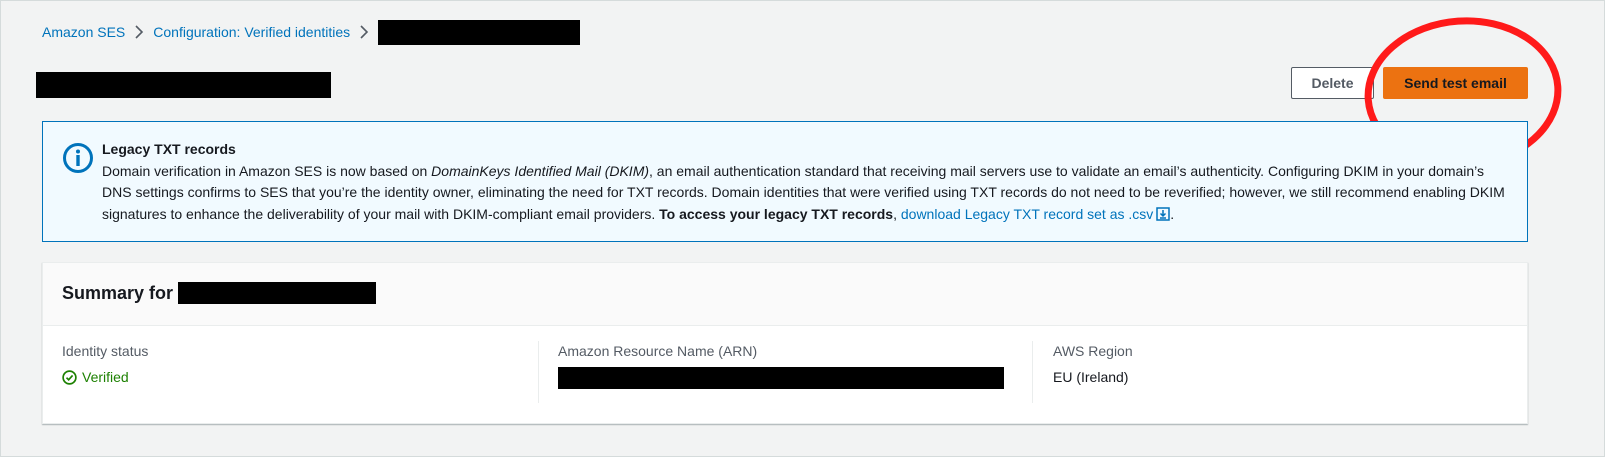 The width and height of the screenshot is (1605, 457). What do you see at coordinates (1027, 213) in the screenshot?
I see `download-link-label: download Legacy TXT record set as .csv` at bounding box center [1027, 213].